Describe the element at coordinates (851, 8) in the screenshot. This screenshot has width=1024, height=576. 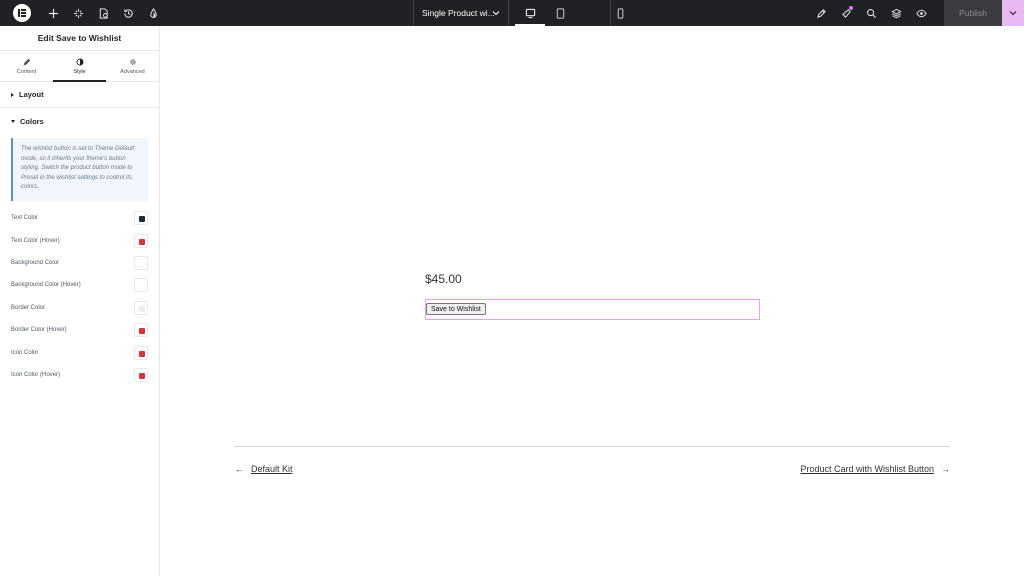
I see `notification-badge` at that location.